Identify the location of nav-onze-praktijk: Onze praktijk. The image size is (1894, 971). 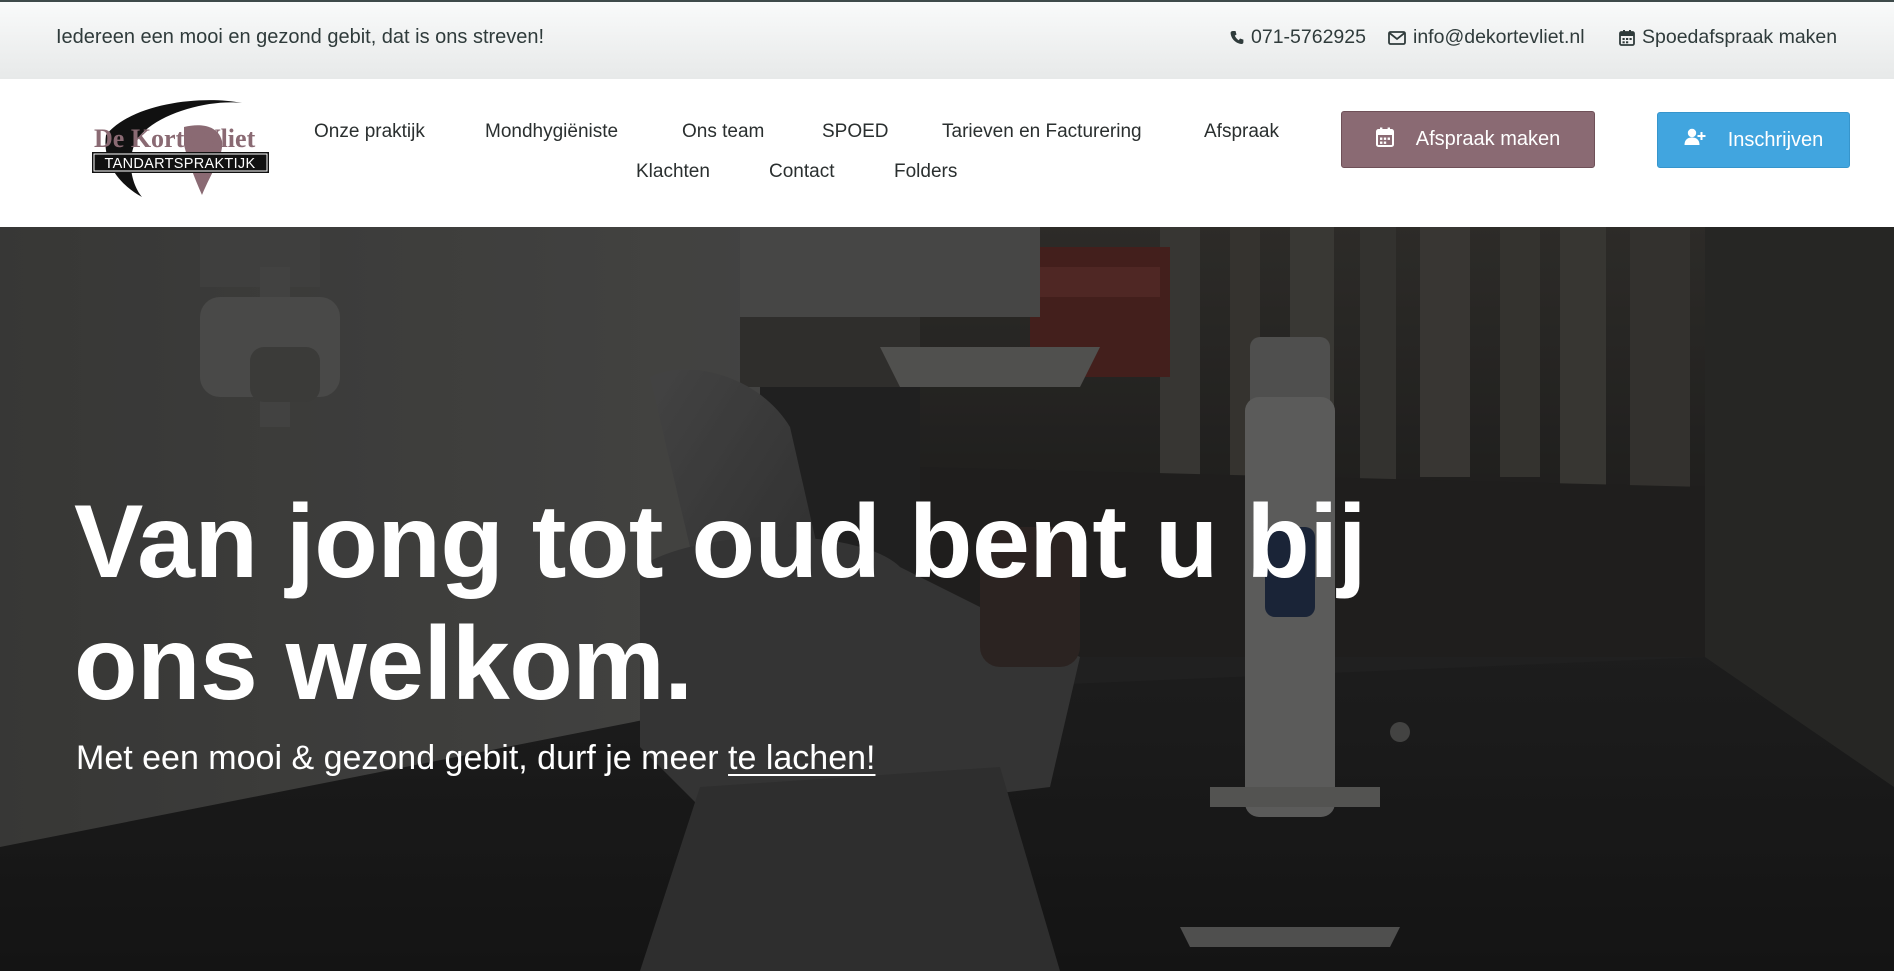
(369, 132).